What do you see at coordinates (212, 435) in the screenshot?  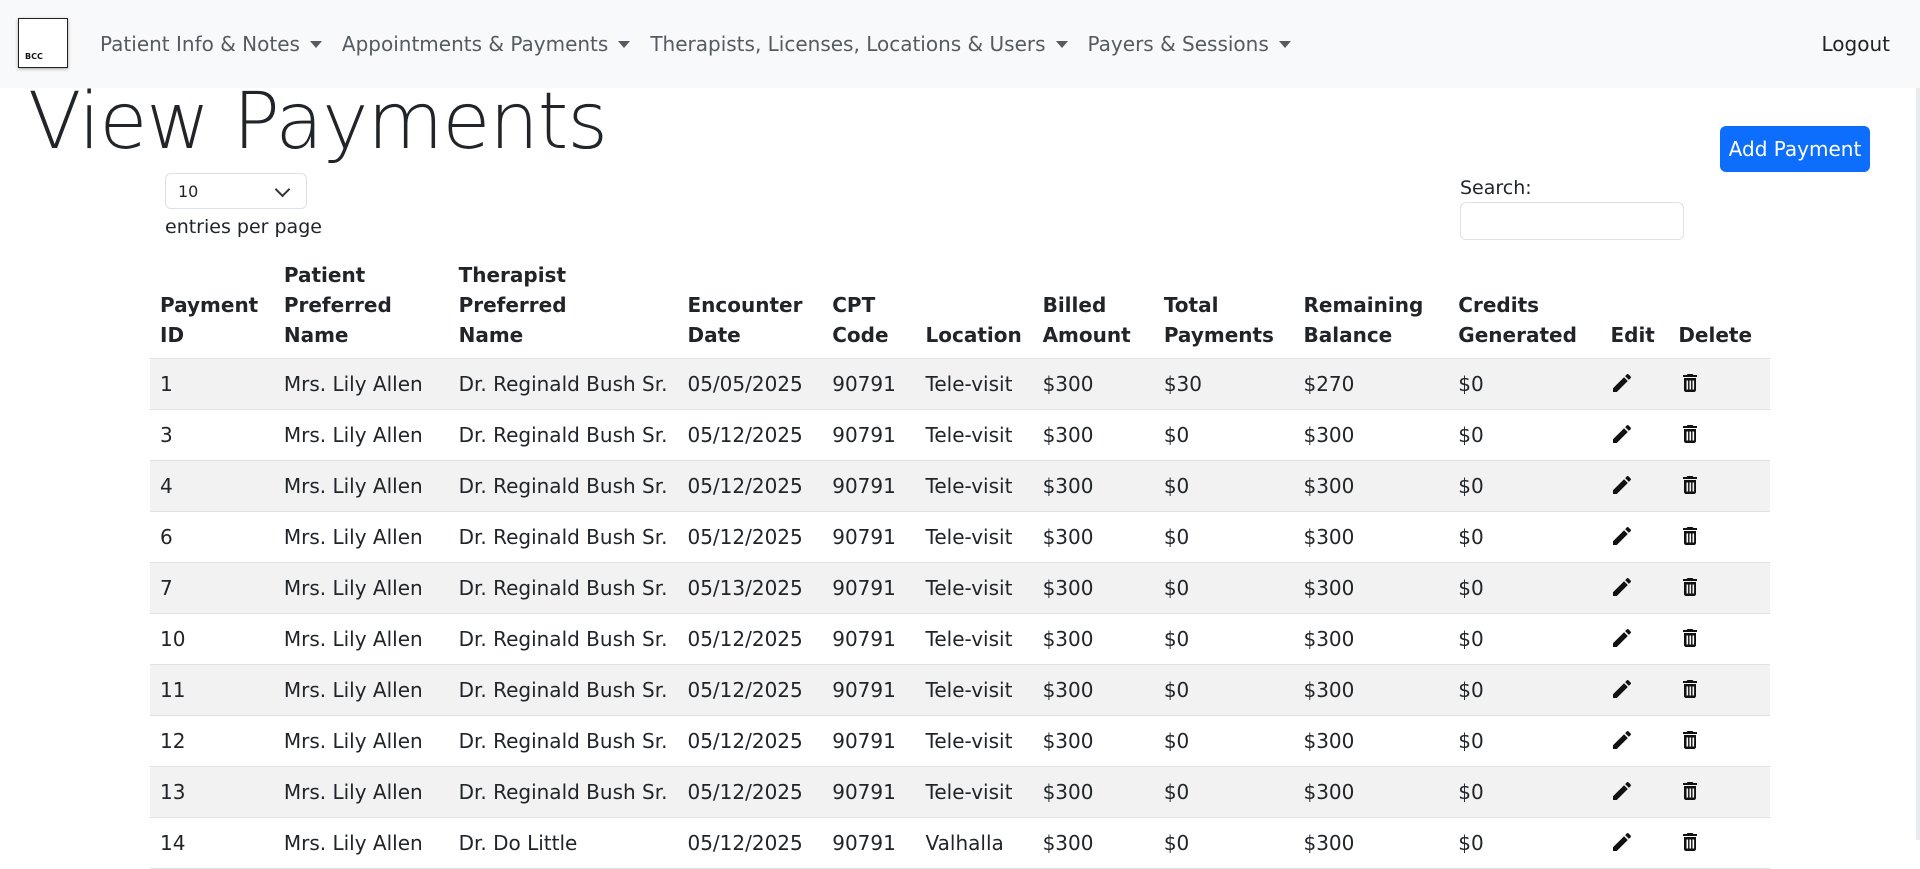 I see `cell-payment-id: 3` at bounding box center [212, 435].